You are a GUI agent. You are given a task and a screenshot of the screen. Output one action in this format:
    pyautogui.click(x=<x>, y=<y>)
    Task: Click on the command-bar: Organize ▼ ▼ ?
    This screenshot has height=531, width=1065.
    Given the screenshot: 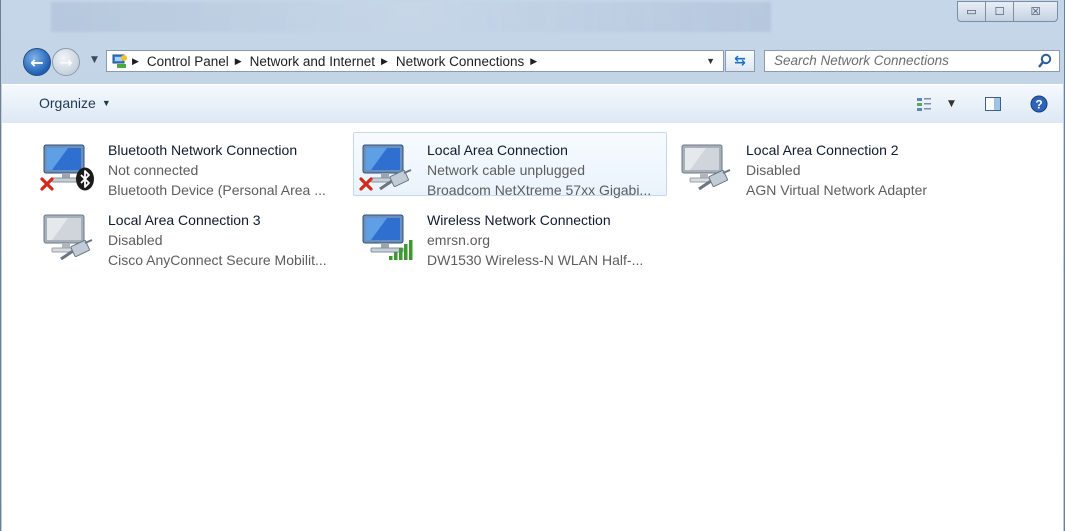 What is the action you would take?
    pyautogui.click(x=532, y=104)
    